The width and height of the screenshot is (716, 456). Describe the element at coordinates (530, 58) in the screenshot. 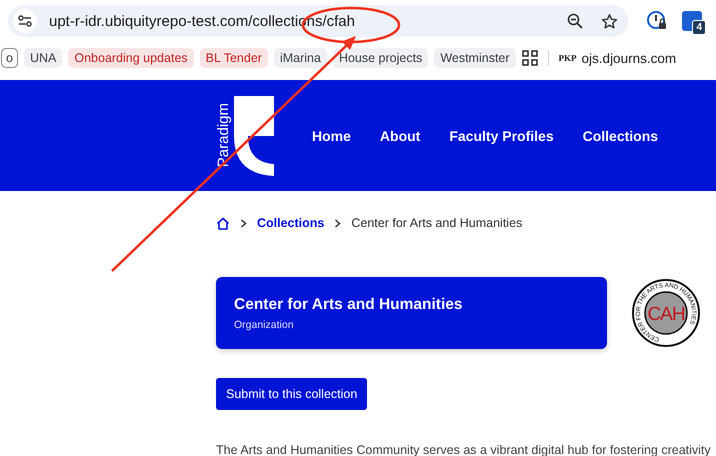

I see `apps-grid-icon` at that location.